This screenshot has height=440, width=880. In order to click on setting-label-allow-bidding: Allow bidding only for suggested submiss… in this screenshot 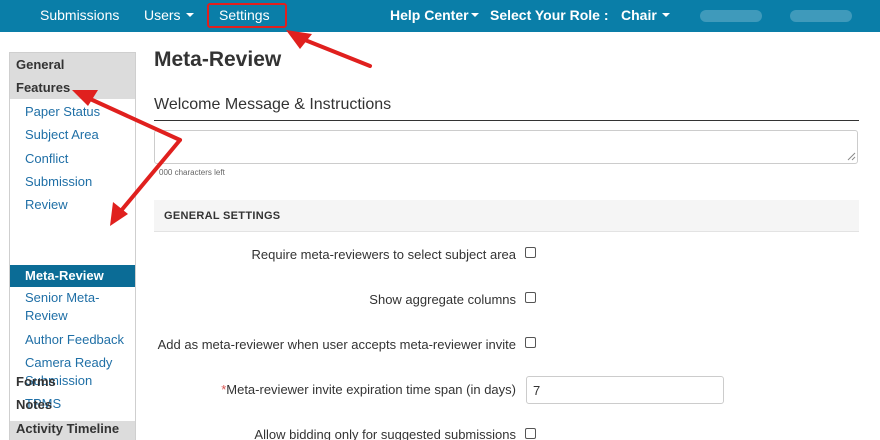, I will do `click(385, 433)`.